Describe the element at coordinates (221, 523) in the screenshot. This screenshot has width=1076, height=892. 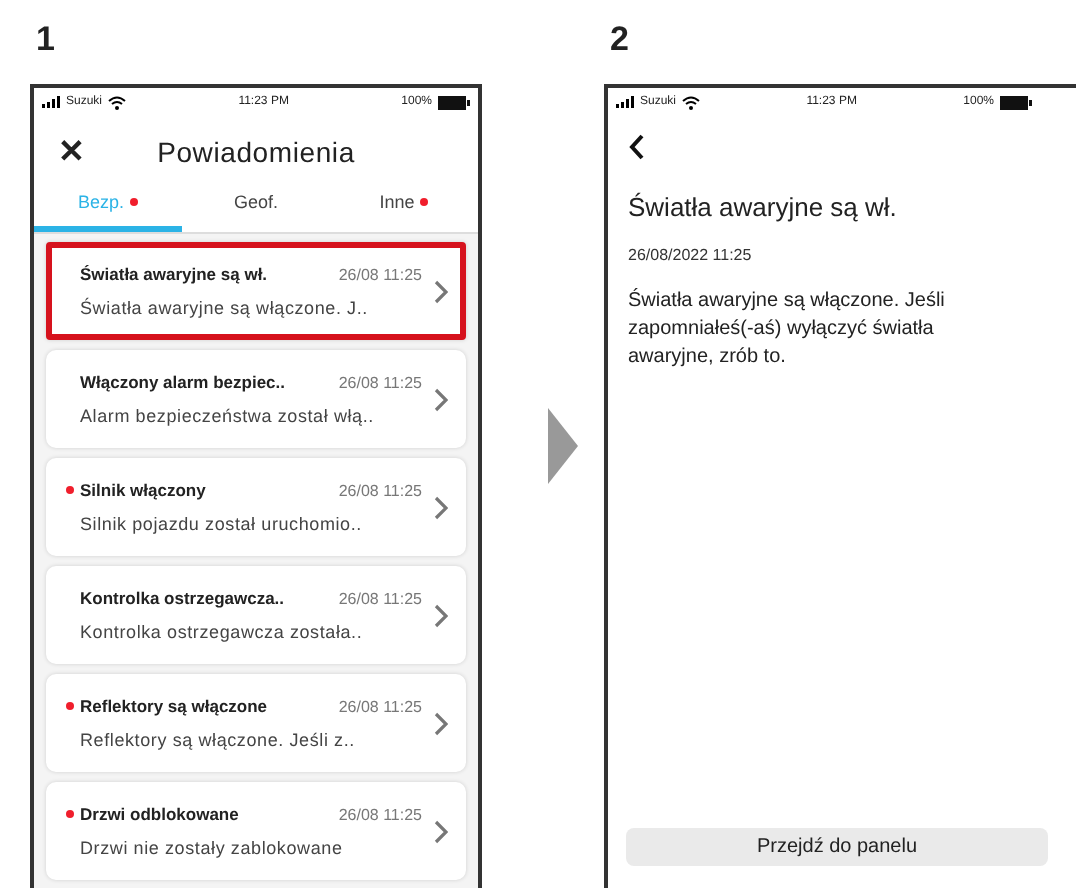
I see `notification-preview: Silnik pojazdu został uruchomio..` at that location.